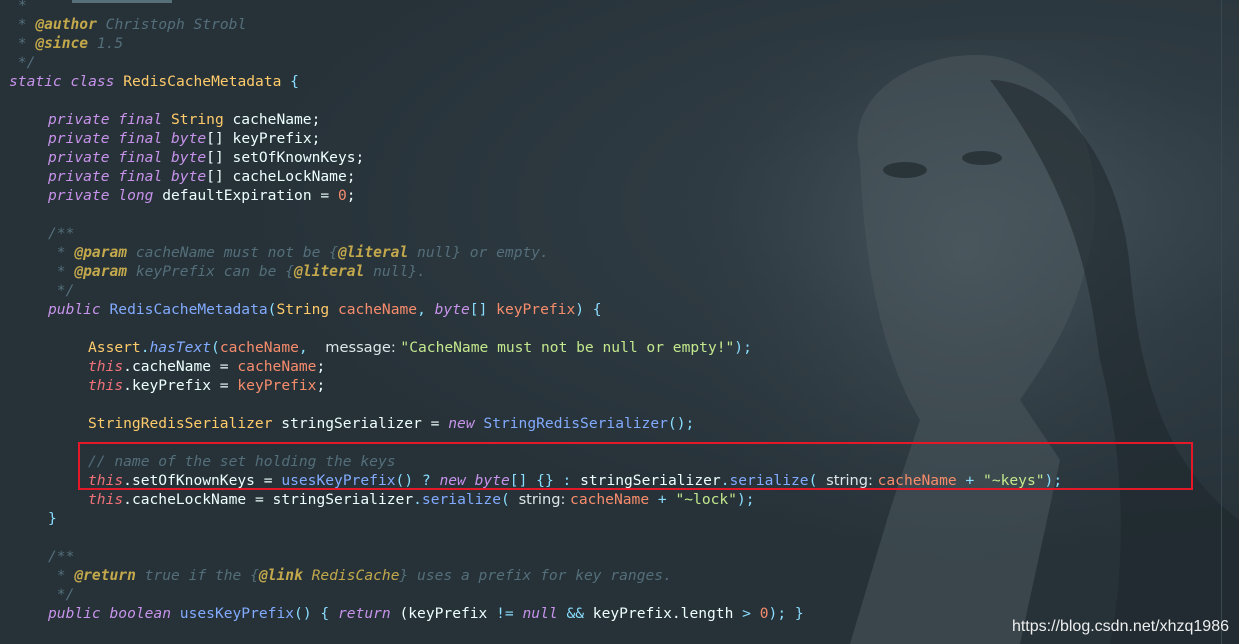 The height and width of the screenshot is (644, 1239). Describe the element at coordinates (1221, 322) in the screenshot. I see `right-margin-guide` at that location.